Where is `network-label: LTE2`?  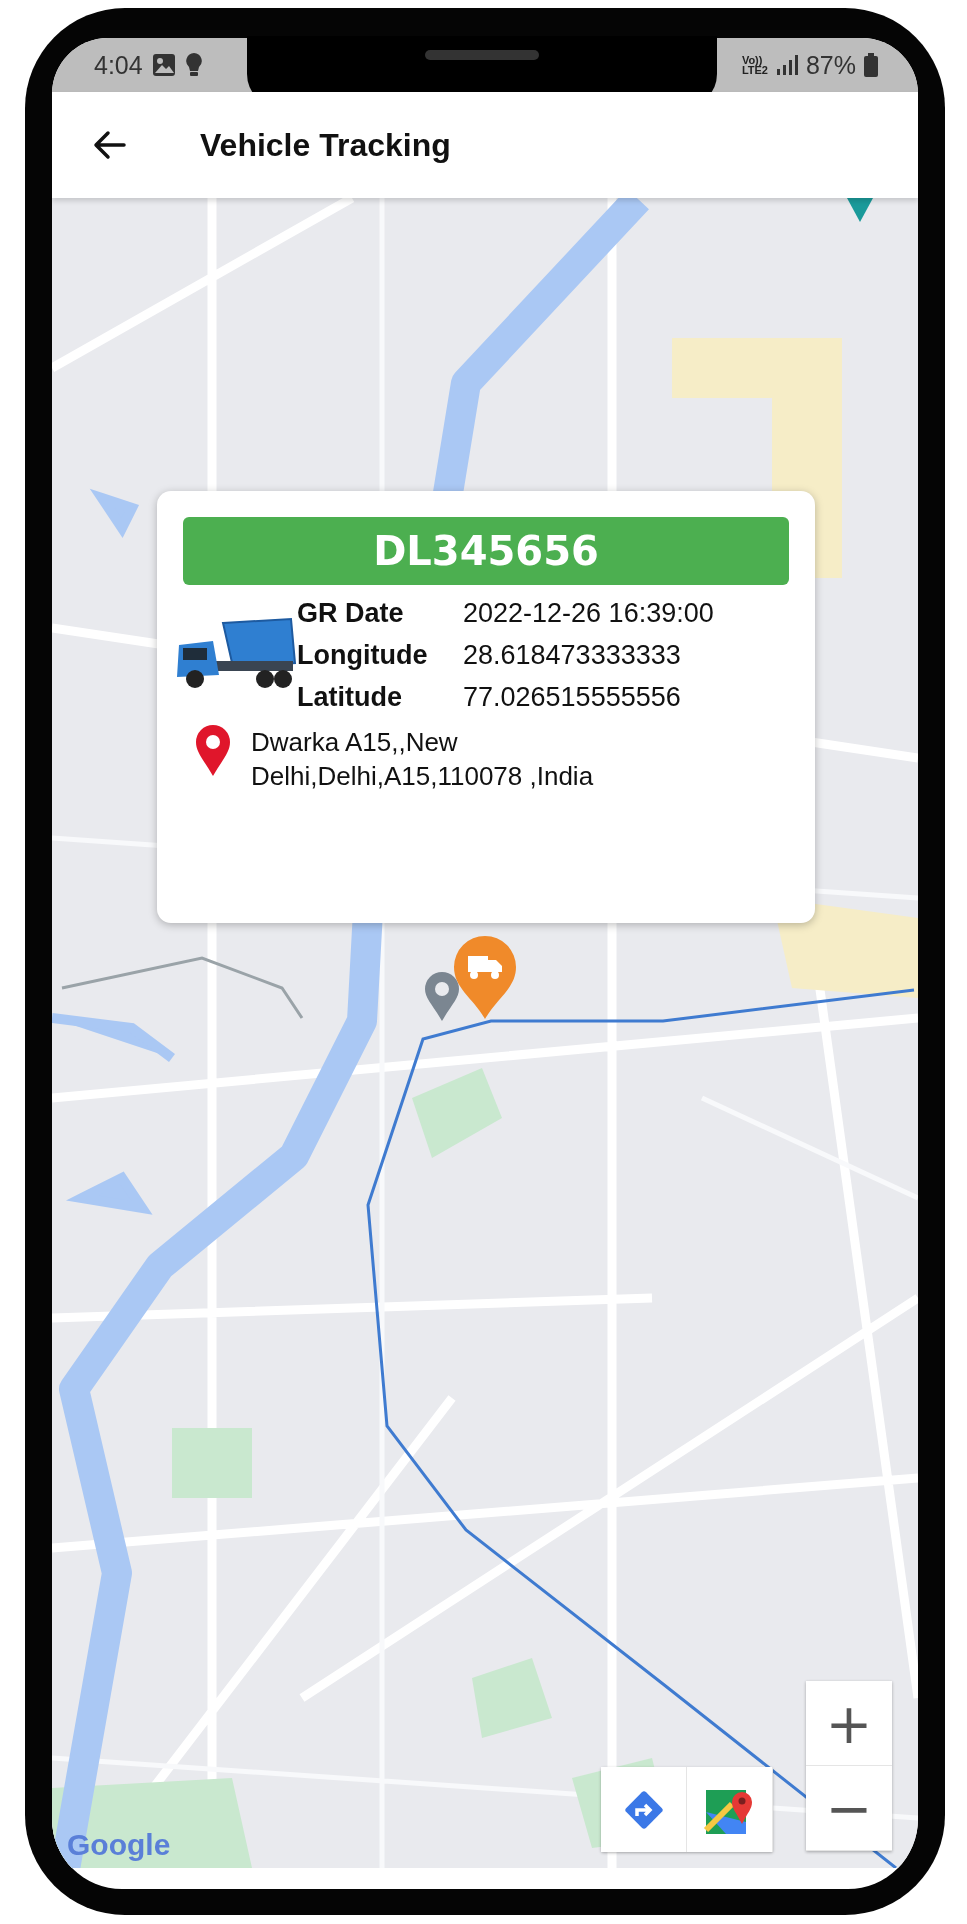 network-label: LTE2 is located at coordinates (754, 70).